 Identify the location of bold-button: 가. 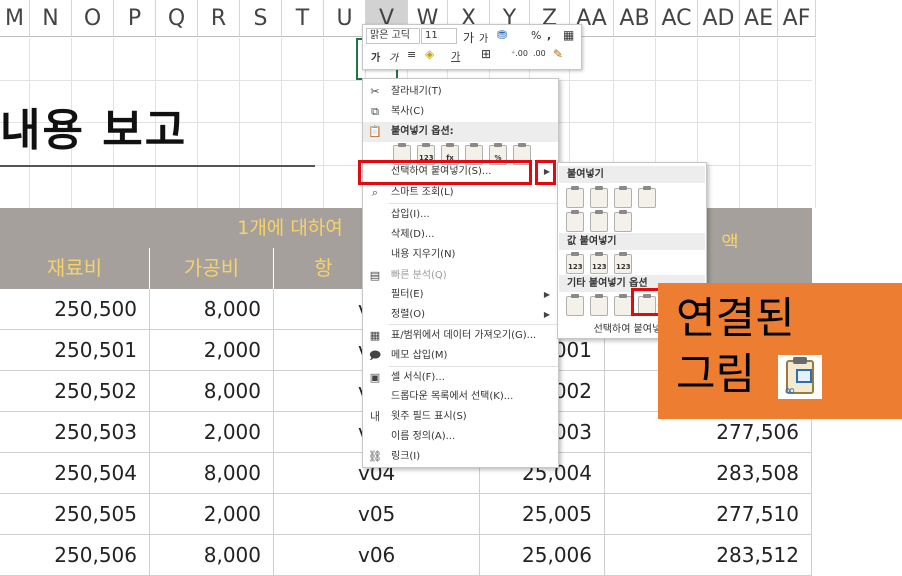
(375, 56).